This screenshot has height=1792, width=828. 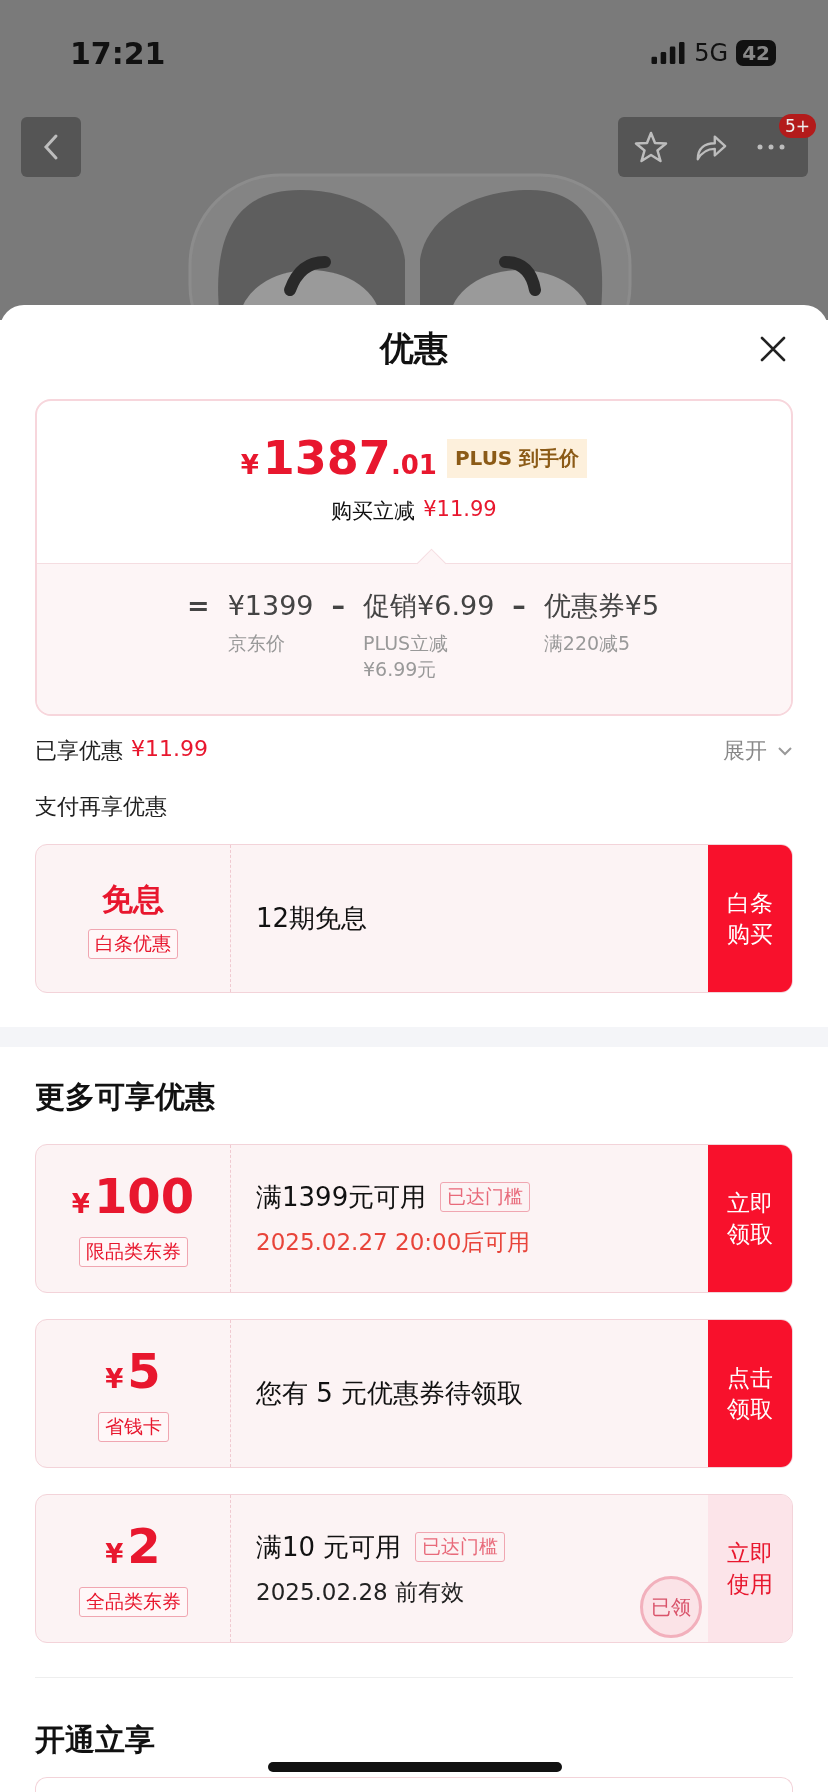 I want to click on status-time: 17:21, so click(x=118, y=53).